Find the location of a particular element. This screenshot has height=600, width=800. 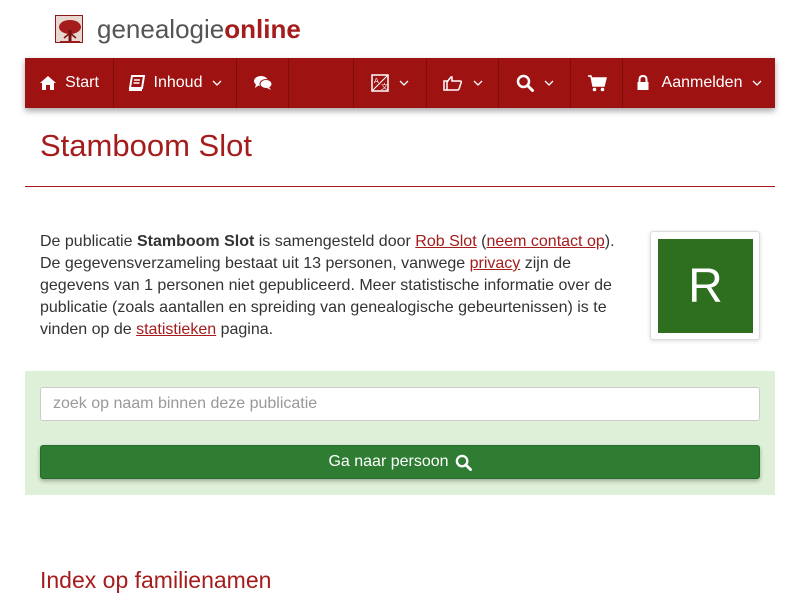

shopping-cart-icon is located at coordinates (597, 83).